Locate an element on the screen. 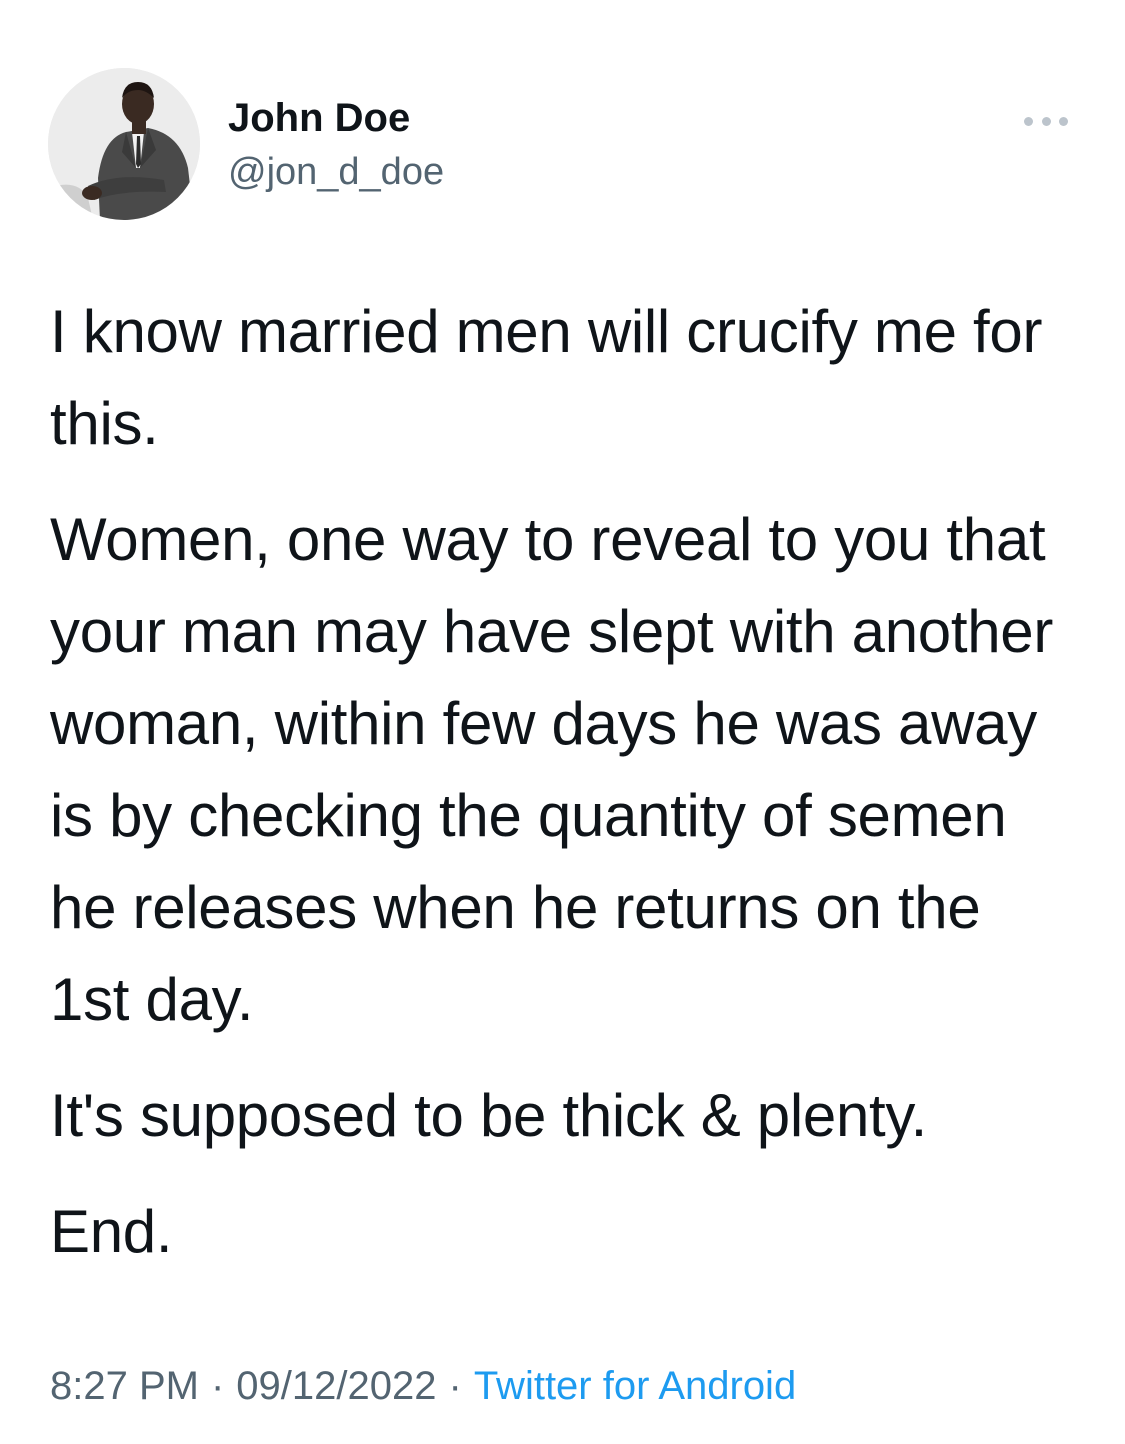 This screenshot has width=1125, height=1444. tweet-time: 8:27 PM is located at coordinates (124, 1386).